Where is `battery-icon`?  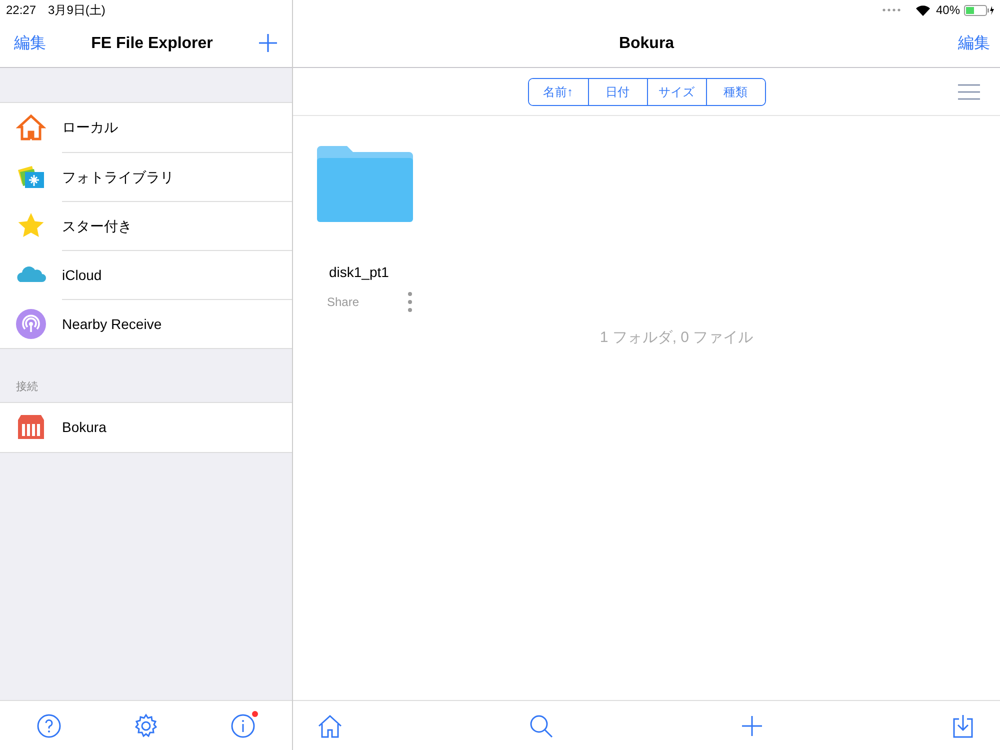 battery-icon is located at coordinates (979, 10).